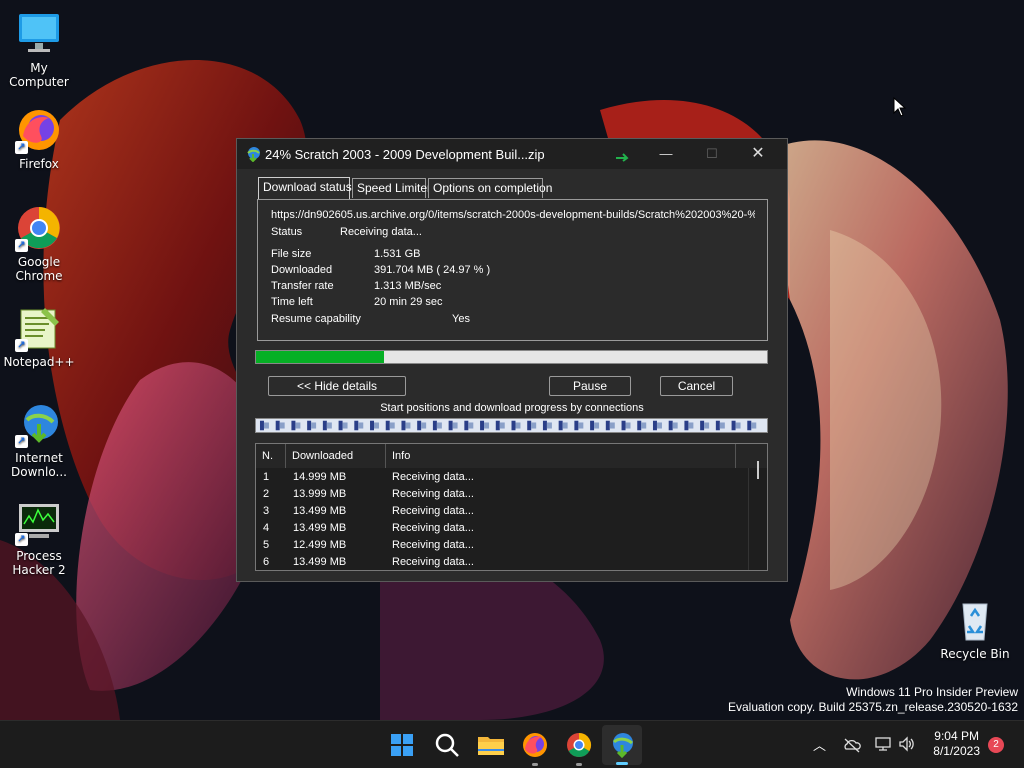  What do you see at coordinates (337, 386) in the screenshot?
I see `hide-details-button: << Hide details` at bounding box center [337, 386].